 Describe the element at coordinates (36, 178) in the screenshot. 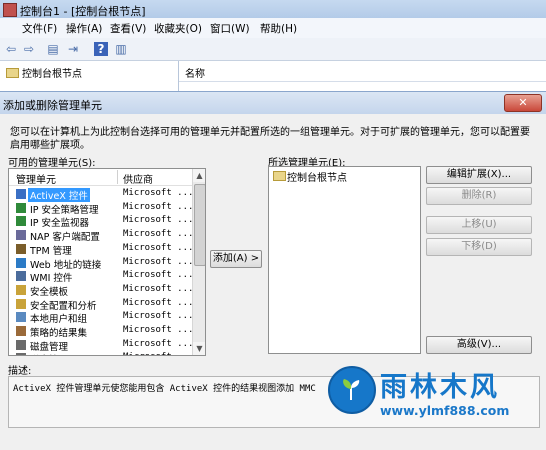

I see `column-snapin-header: 管理单元` at that location.